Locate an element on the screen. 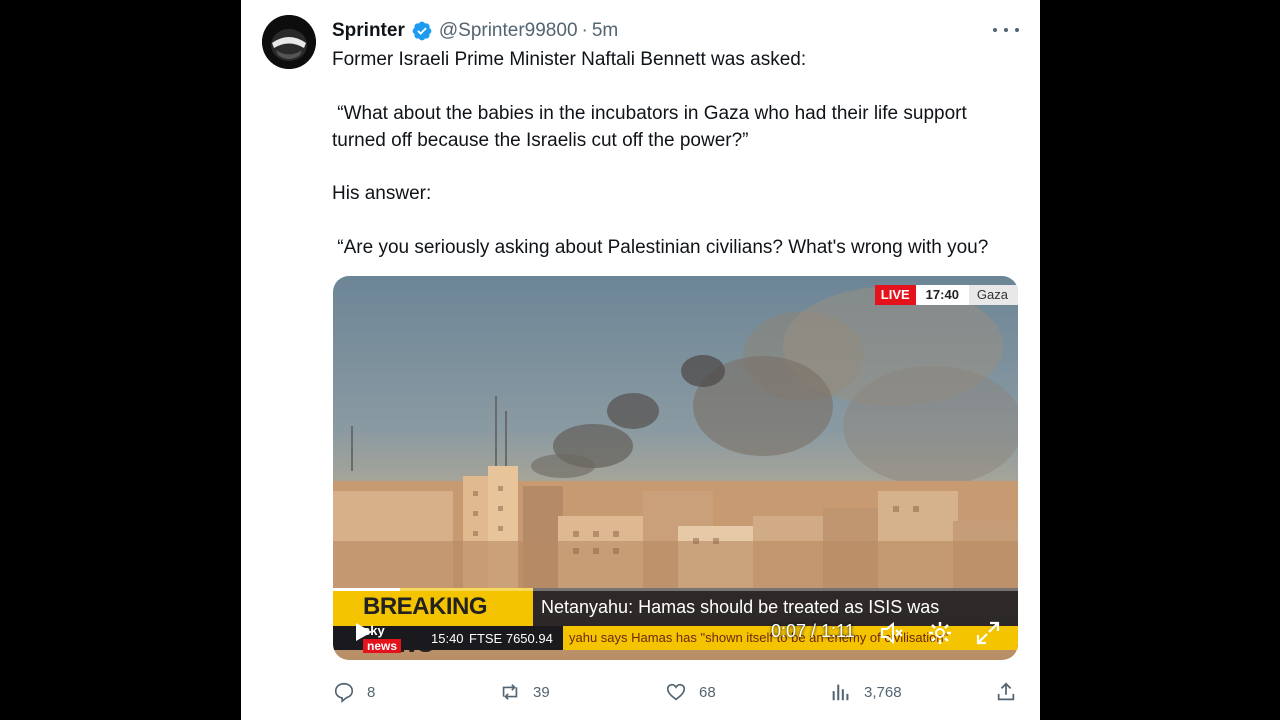 This screenshot has height=720, width=1280. views-chart-icon is located at coordinates (840, 692).